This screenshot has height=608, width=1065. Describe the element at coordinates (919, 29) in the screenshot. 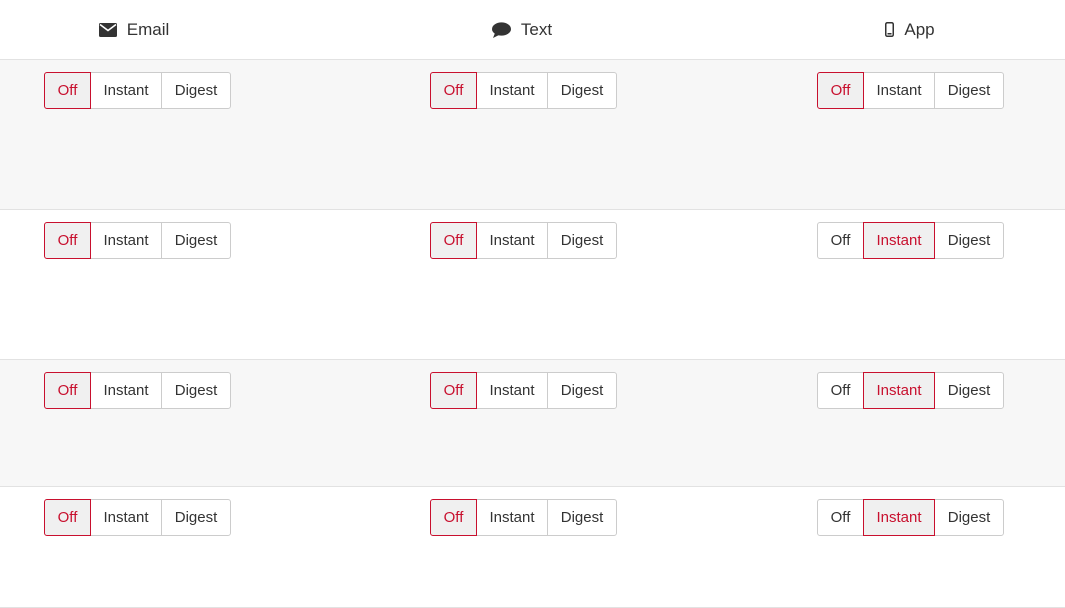

I see `column-header-label: App` at that location.